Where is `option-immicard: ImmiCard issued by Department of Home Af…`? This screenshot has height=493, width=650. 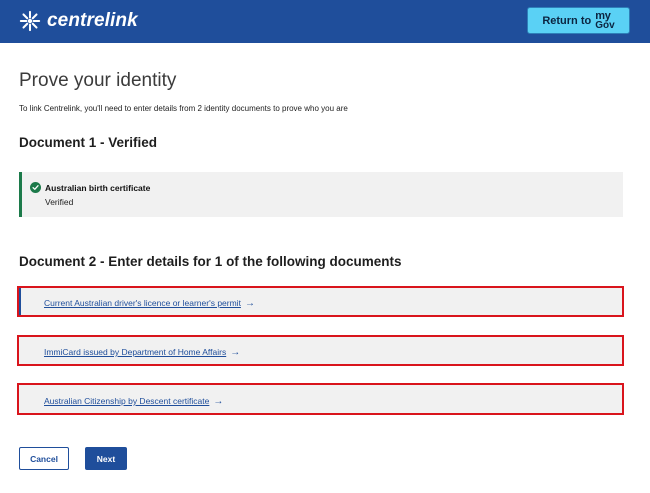
option-immicard: ImmiCard issued by Department of Home Af… is located at coordinates (320, 350).